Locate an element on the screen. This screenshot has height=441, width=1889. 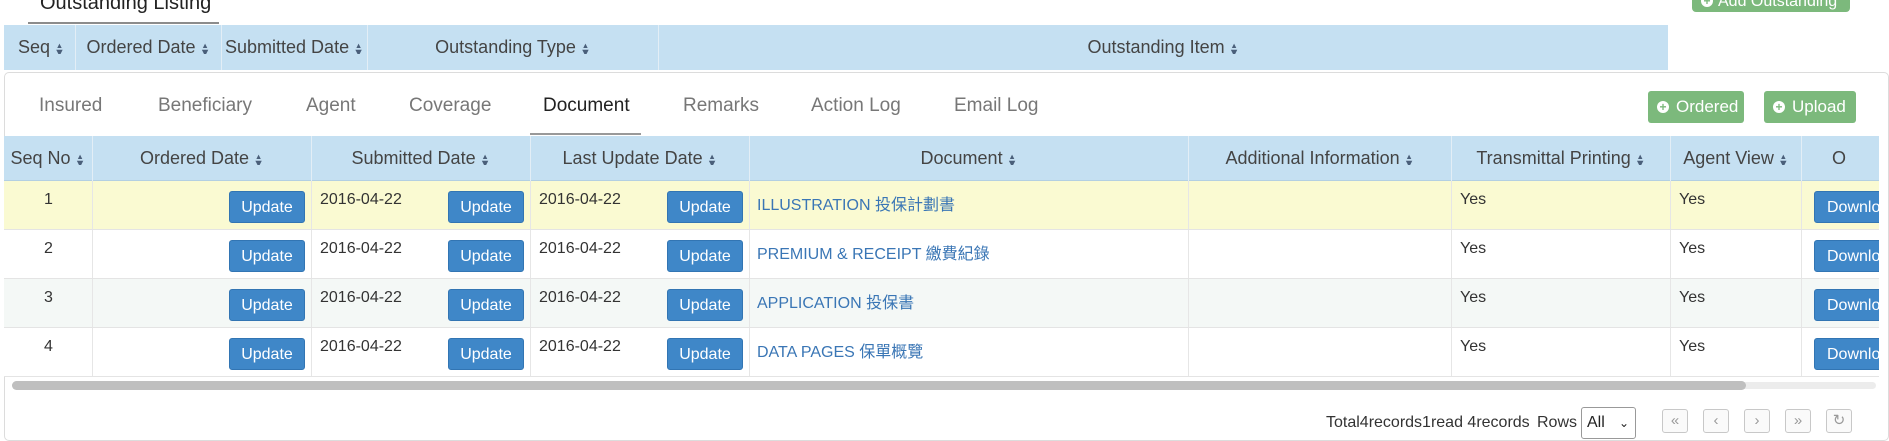
previous-page-icon: ‹ is located at coordinates (1716, 421).